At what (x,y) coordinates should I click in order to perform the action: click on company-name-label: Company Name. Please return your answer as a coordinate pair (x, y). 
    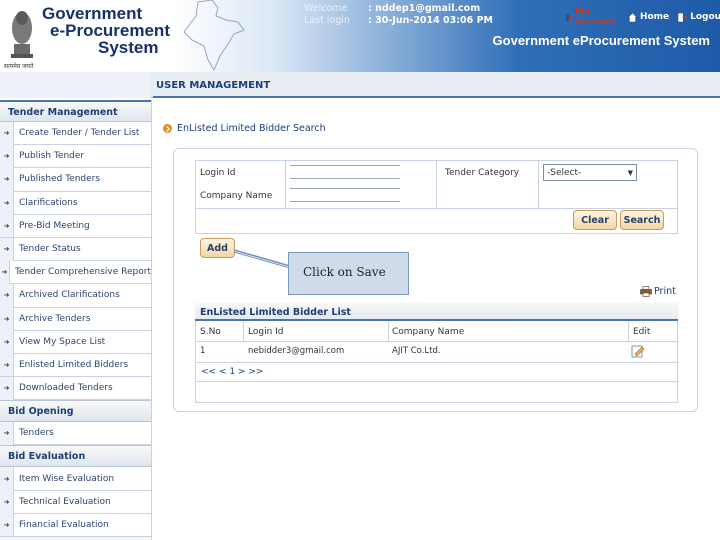
    Looking at the image, I should click on (236, 196).